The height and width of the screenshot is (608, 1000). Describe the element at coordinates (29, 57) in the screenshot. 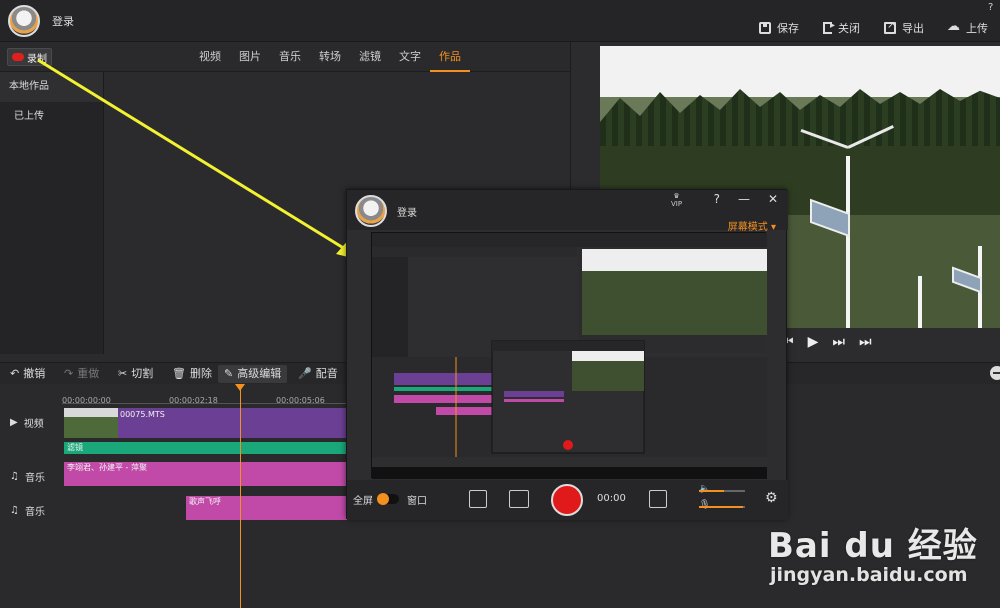

I see `record-button: 录制` at that location.